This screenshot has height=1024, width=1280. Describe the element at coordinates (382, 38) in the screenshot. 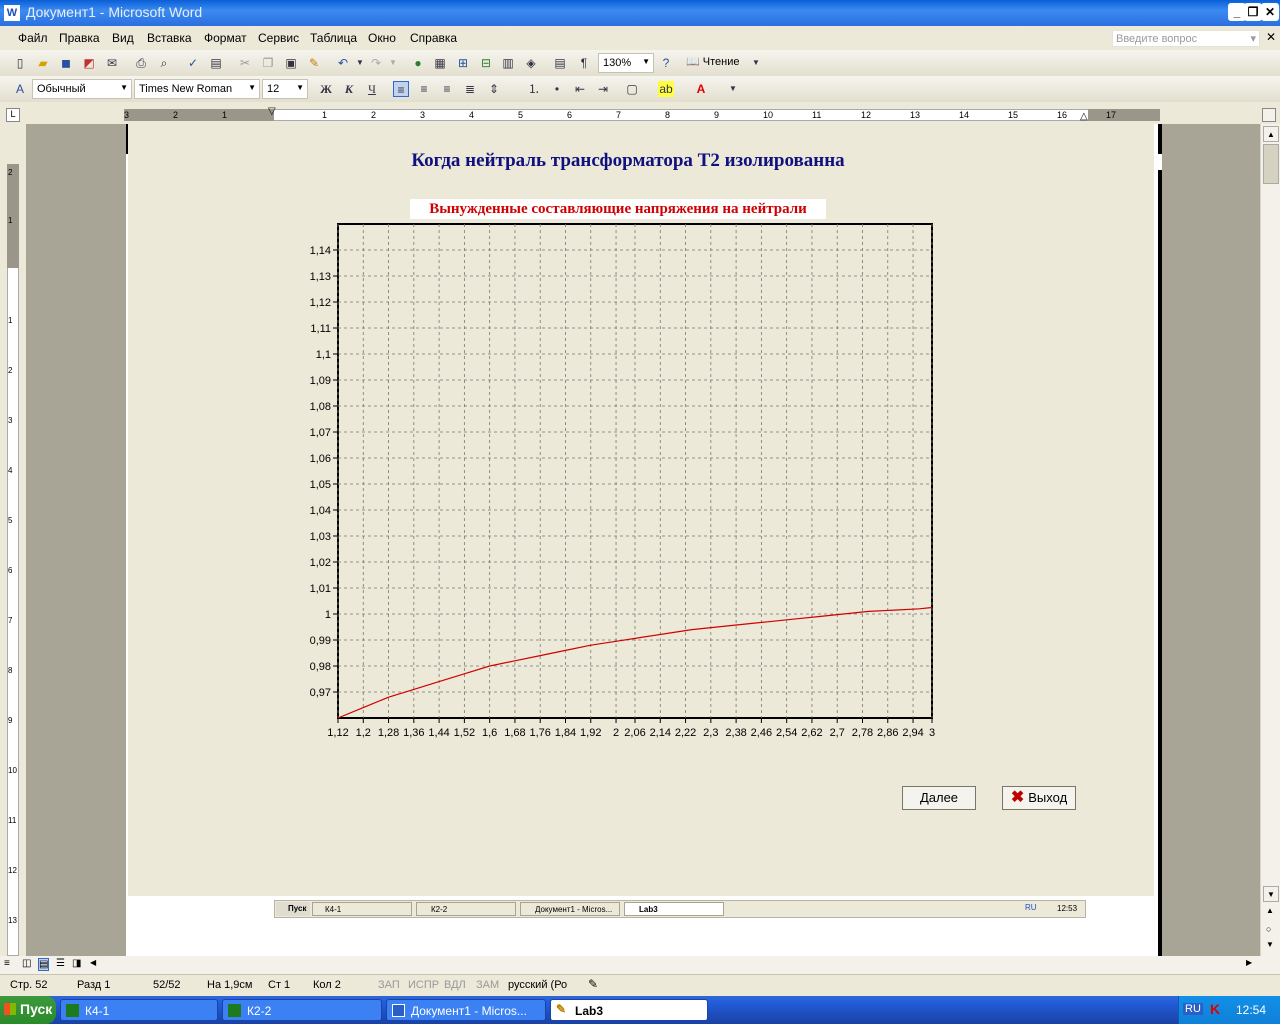

I see `menu-window: Окно` at that location.